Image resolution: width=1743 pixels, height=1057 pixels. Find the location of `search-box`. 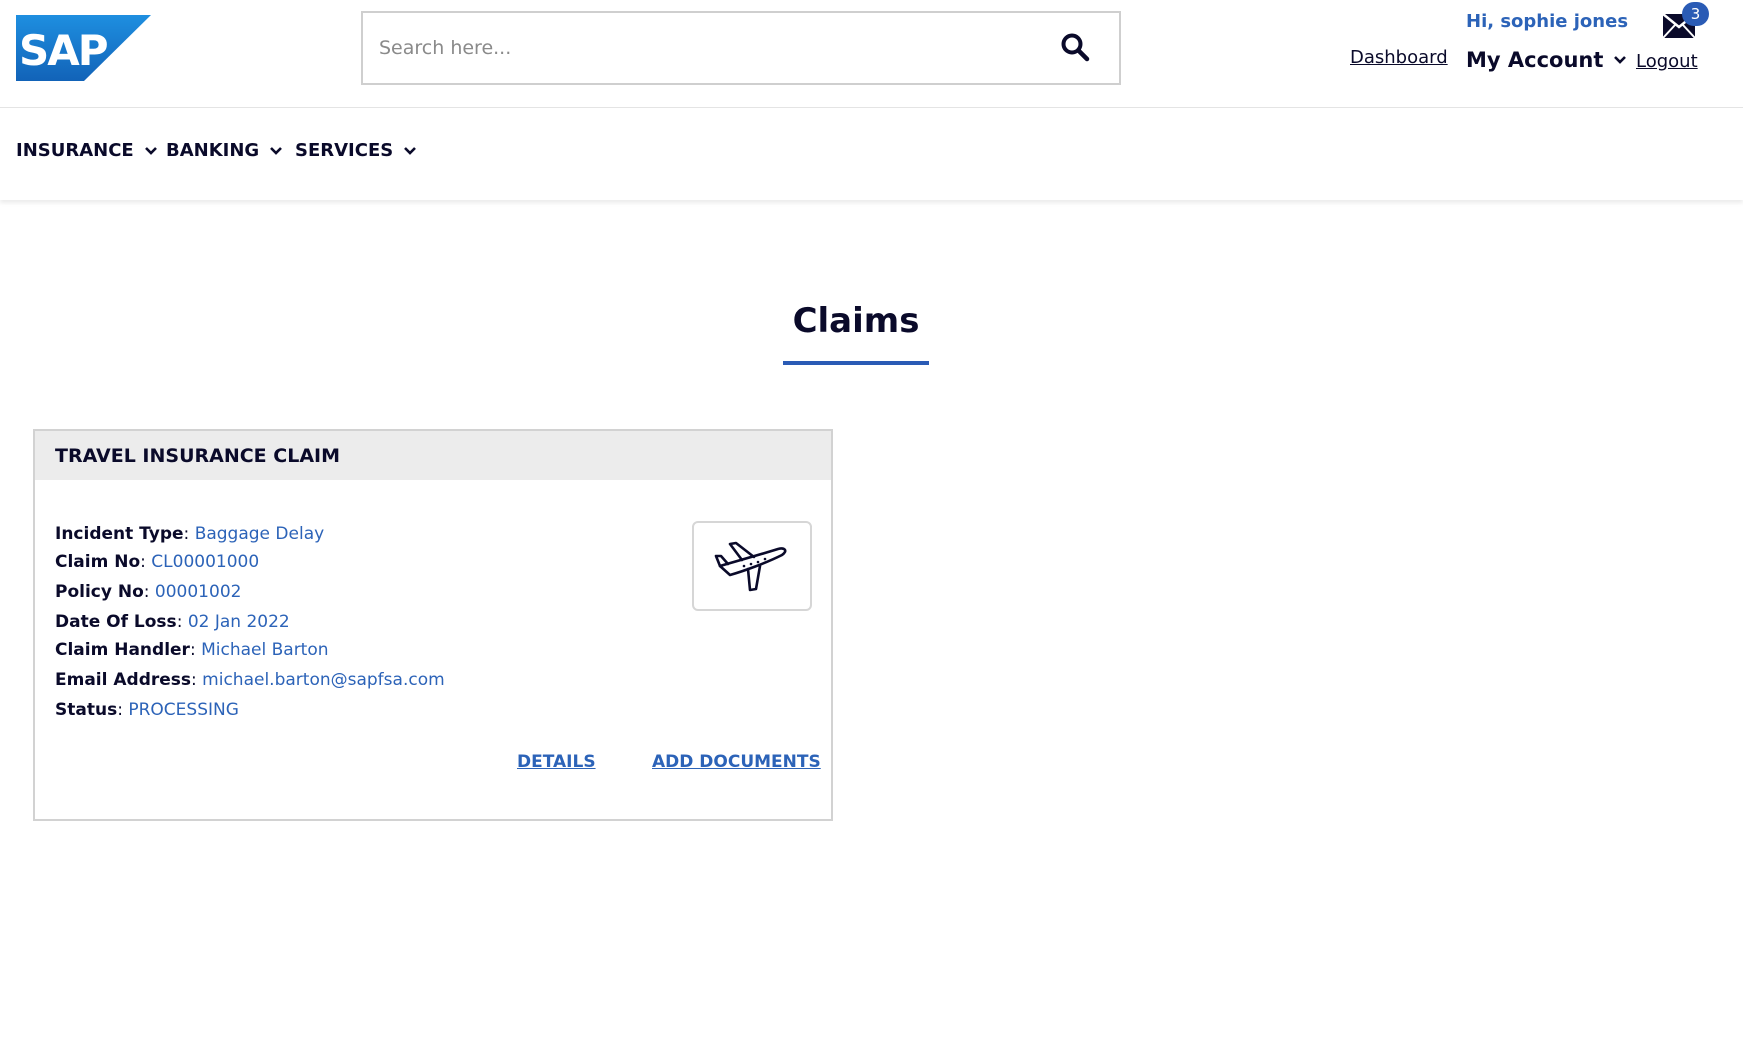

search-box is located at coordinates (741, 48).